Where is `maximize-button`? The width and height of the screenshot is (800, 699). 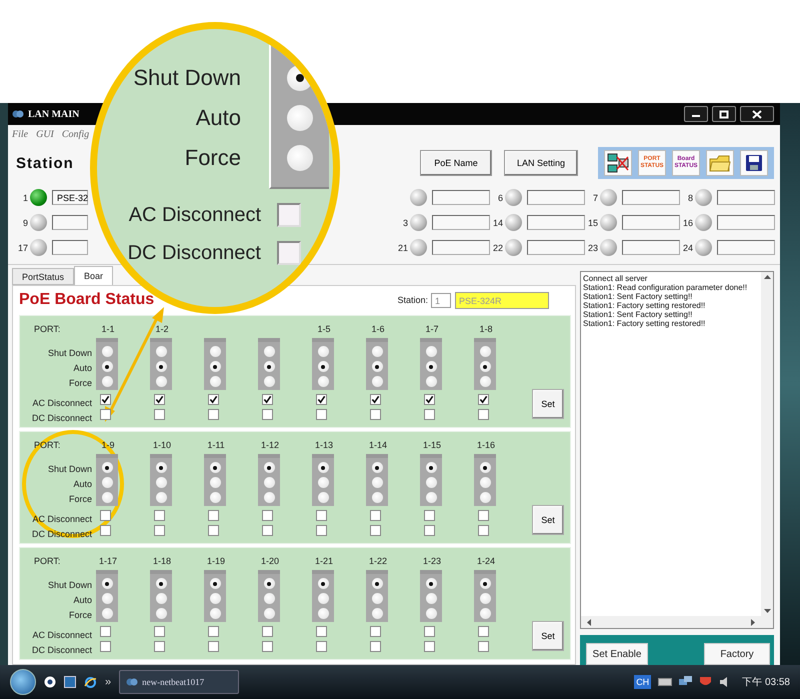 maximize-button is located at coordinates (724, 114).